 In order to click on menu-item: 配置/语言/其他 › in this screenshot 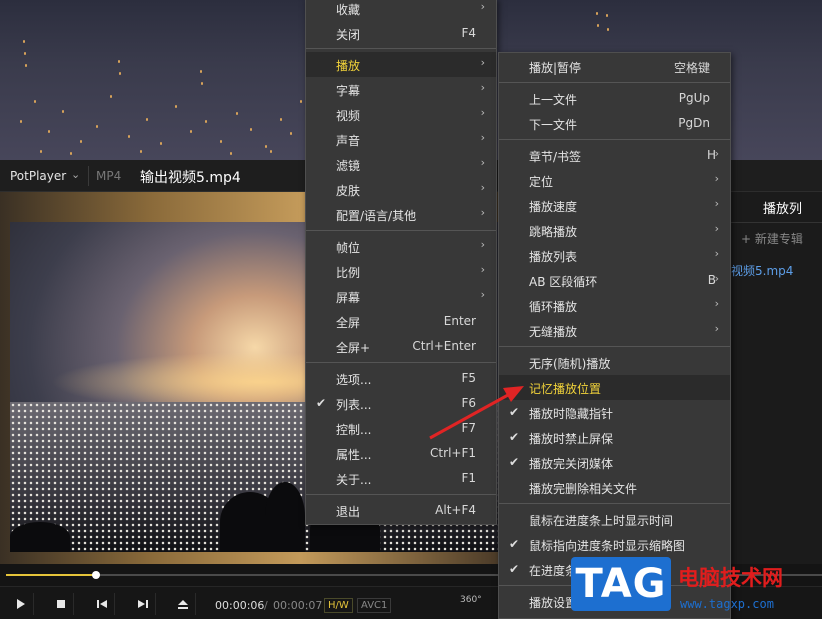, I will do `click(401, 214)`.